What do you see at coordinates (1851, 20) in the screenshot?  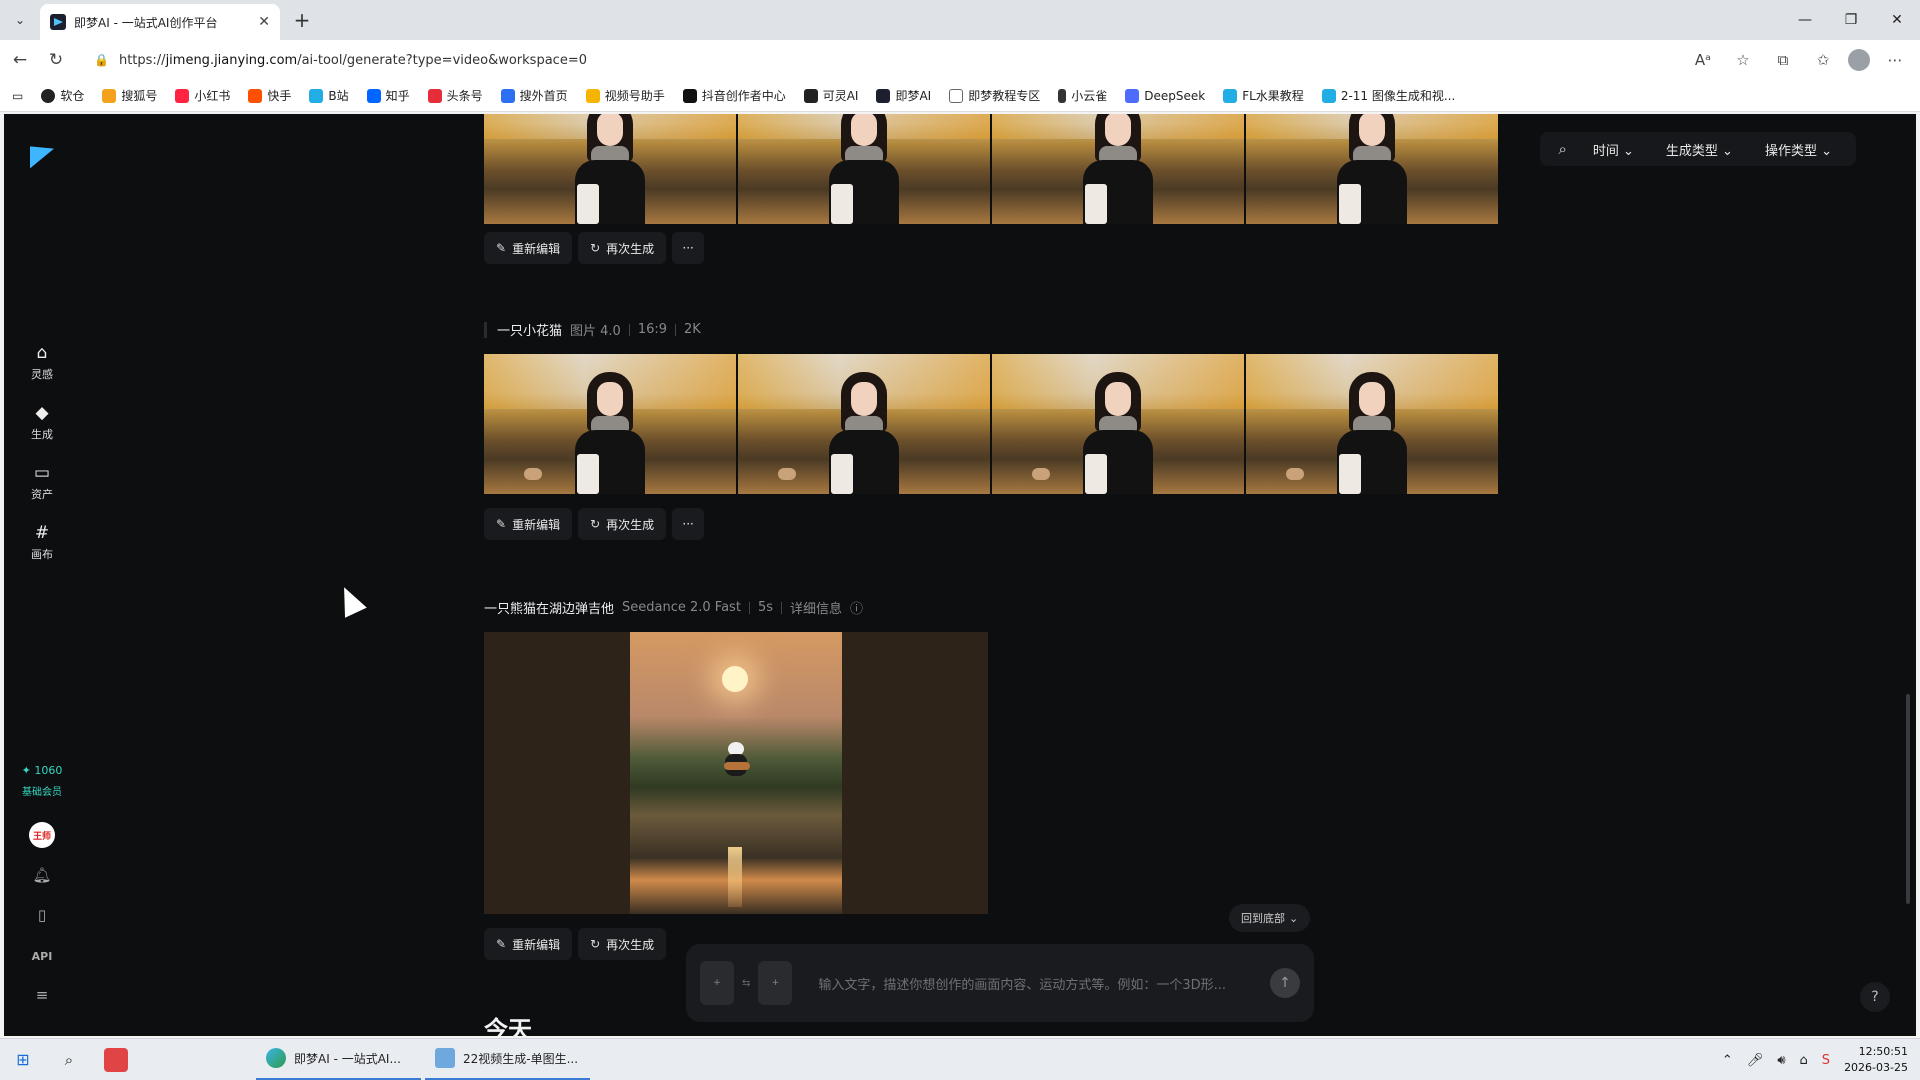 I see `restore-icon: ❐` at bounding box center [1851, 20].